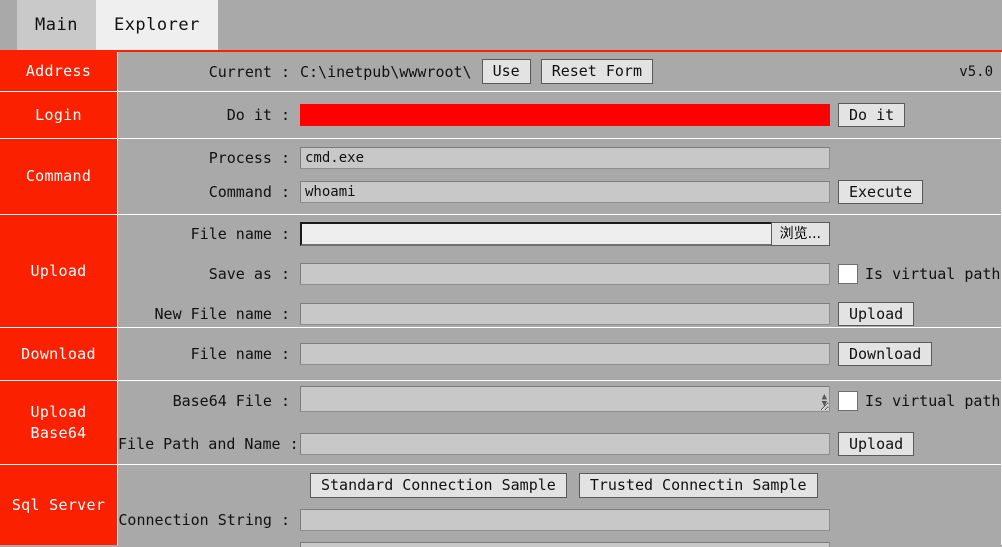 The height and width of the screenshot is (547, 1002). I want to click on section-download: Download File name : Download, so click(501, 354).